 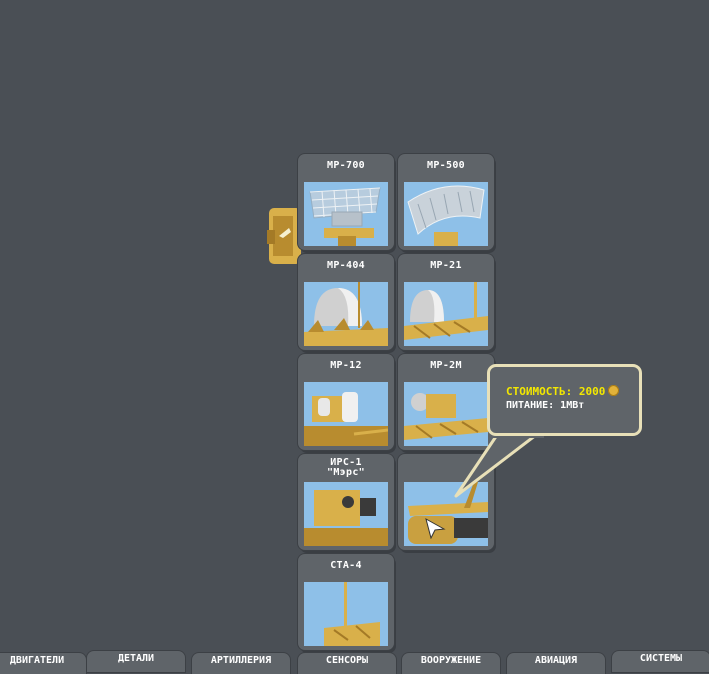 I want to click on tab-parts: ДЕТАЛИ, so click(x=136, y=661).